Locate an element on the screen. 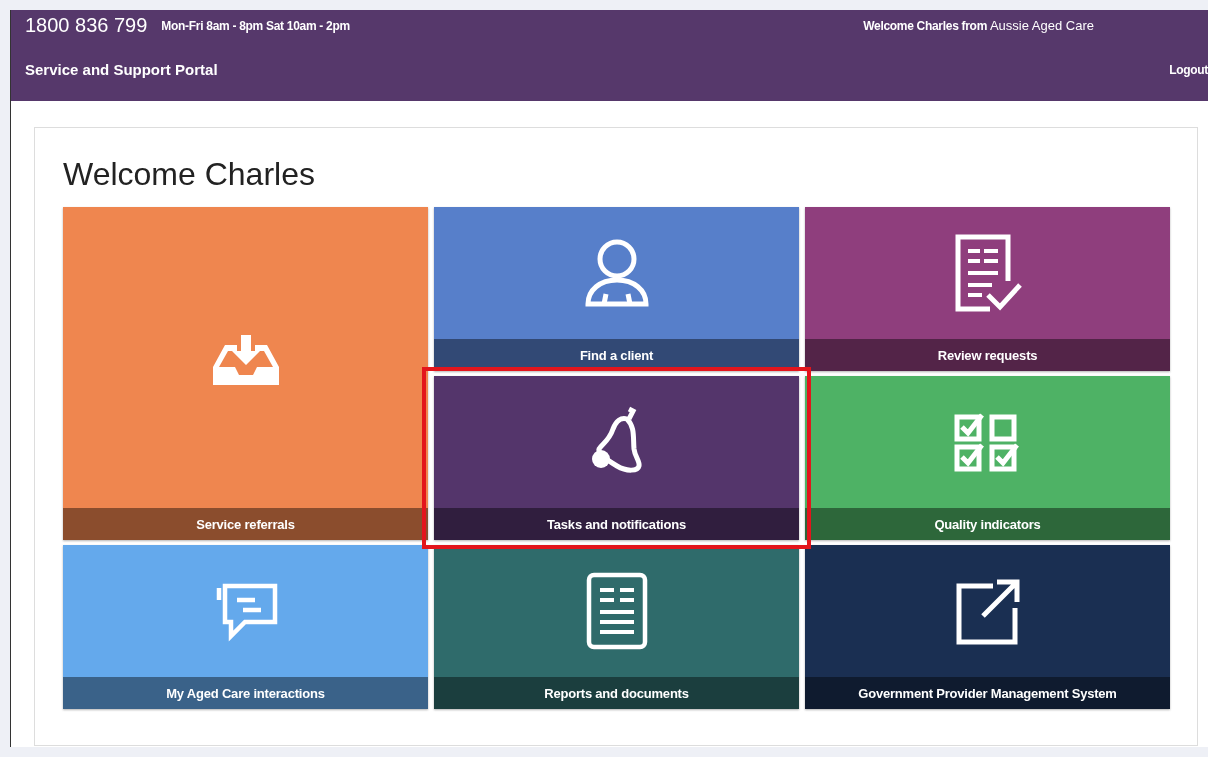  portal-title: Service and Support Portal is located at coordinates (121, 69).